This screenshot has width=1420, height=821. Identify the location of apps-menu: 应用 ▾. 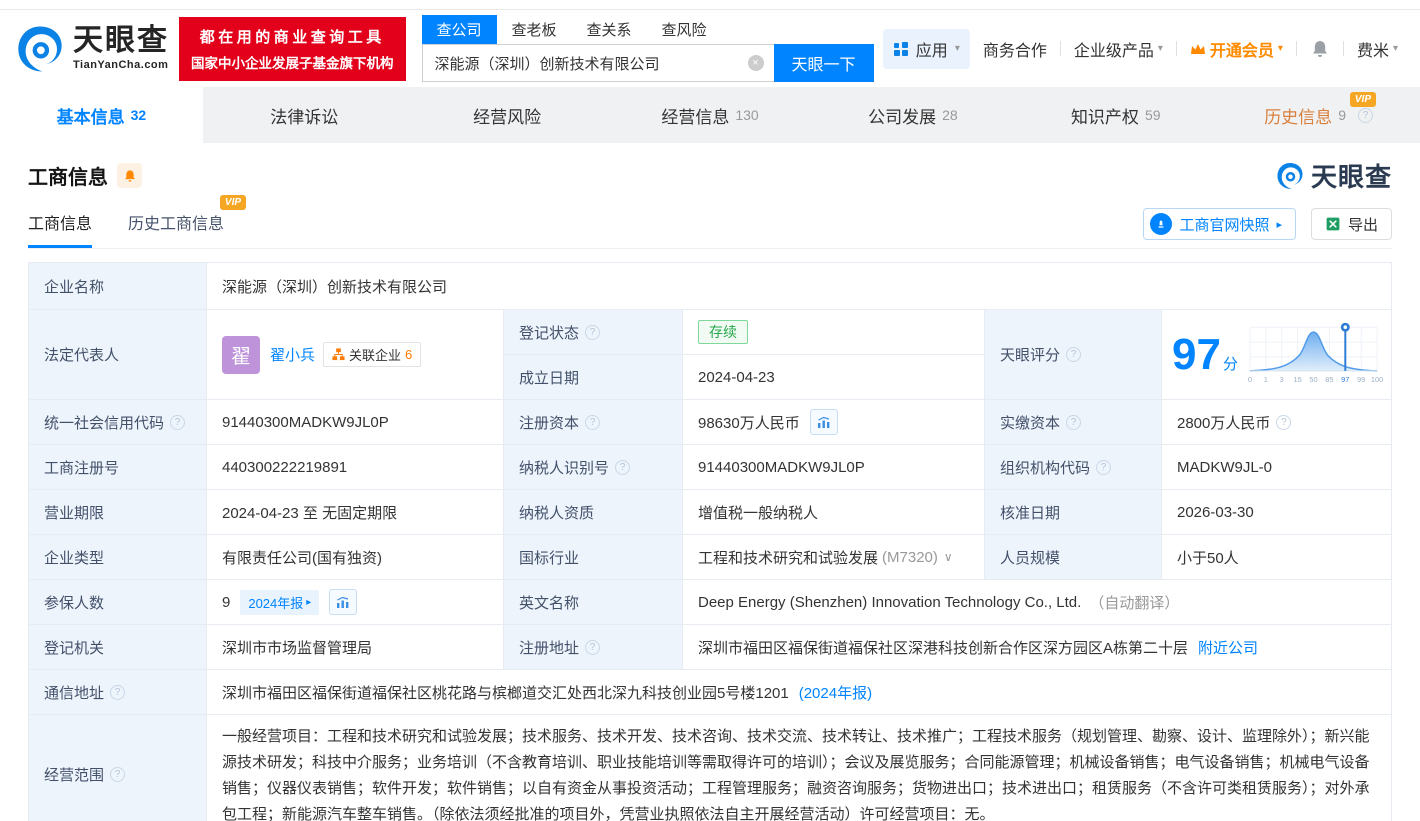
(926, 48).